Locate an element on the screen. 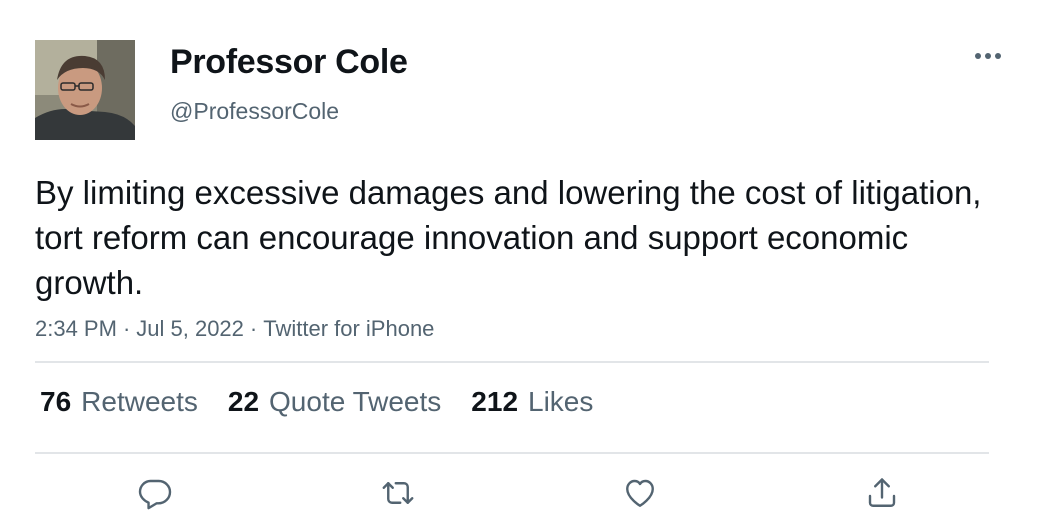 Image resolution: width=1050 pixels, height=525 pixels. display-name: Professor Cole is located at coordinates (289, 62).